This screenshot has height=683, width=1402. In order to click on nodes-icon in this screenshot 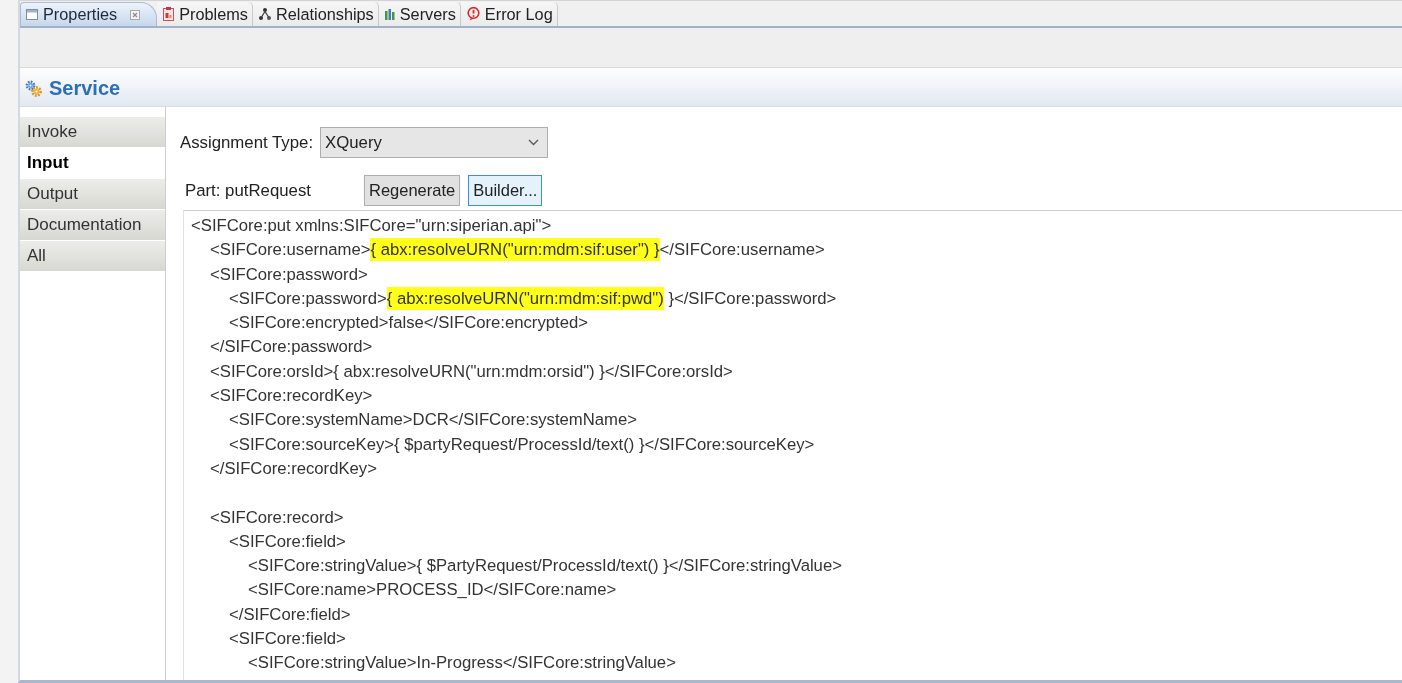, I will do `click(265, 14)`.